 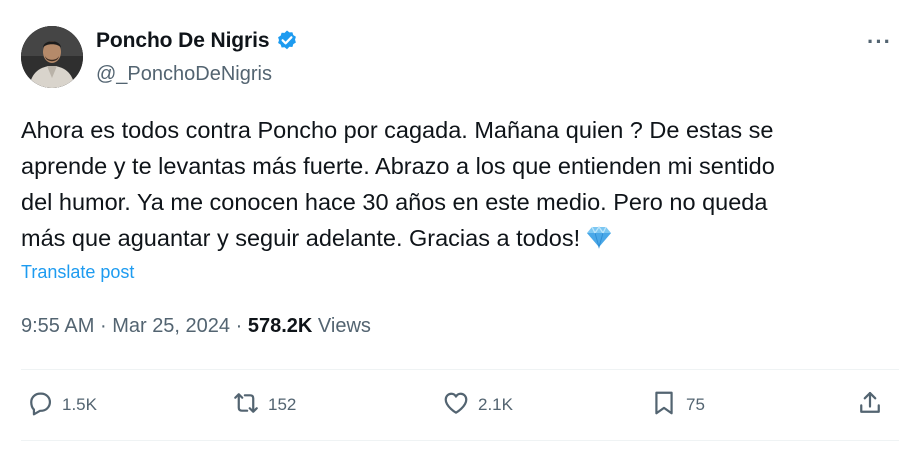 I want to click on heart-icon, so click(x=456, y=405).